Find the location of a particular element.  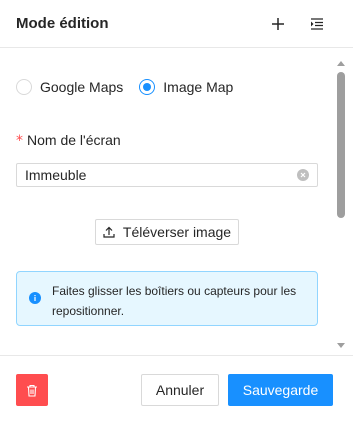

delete-button is located at coordinates (32, 390).